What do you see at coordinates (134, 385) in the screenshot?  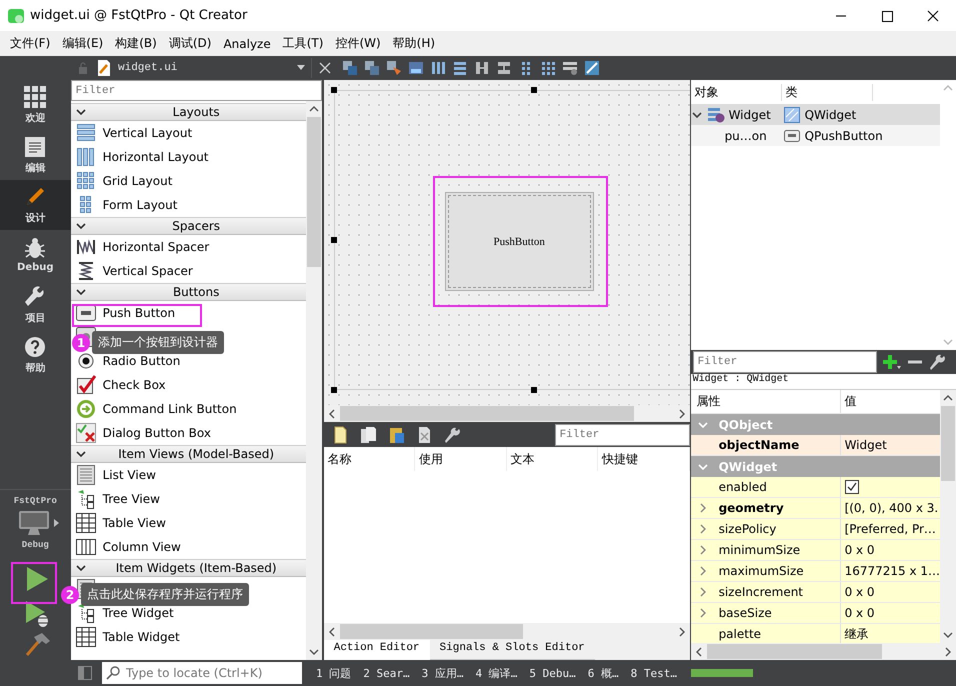 I see `widget-item: Check Box` at bounding box center [134, 385].